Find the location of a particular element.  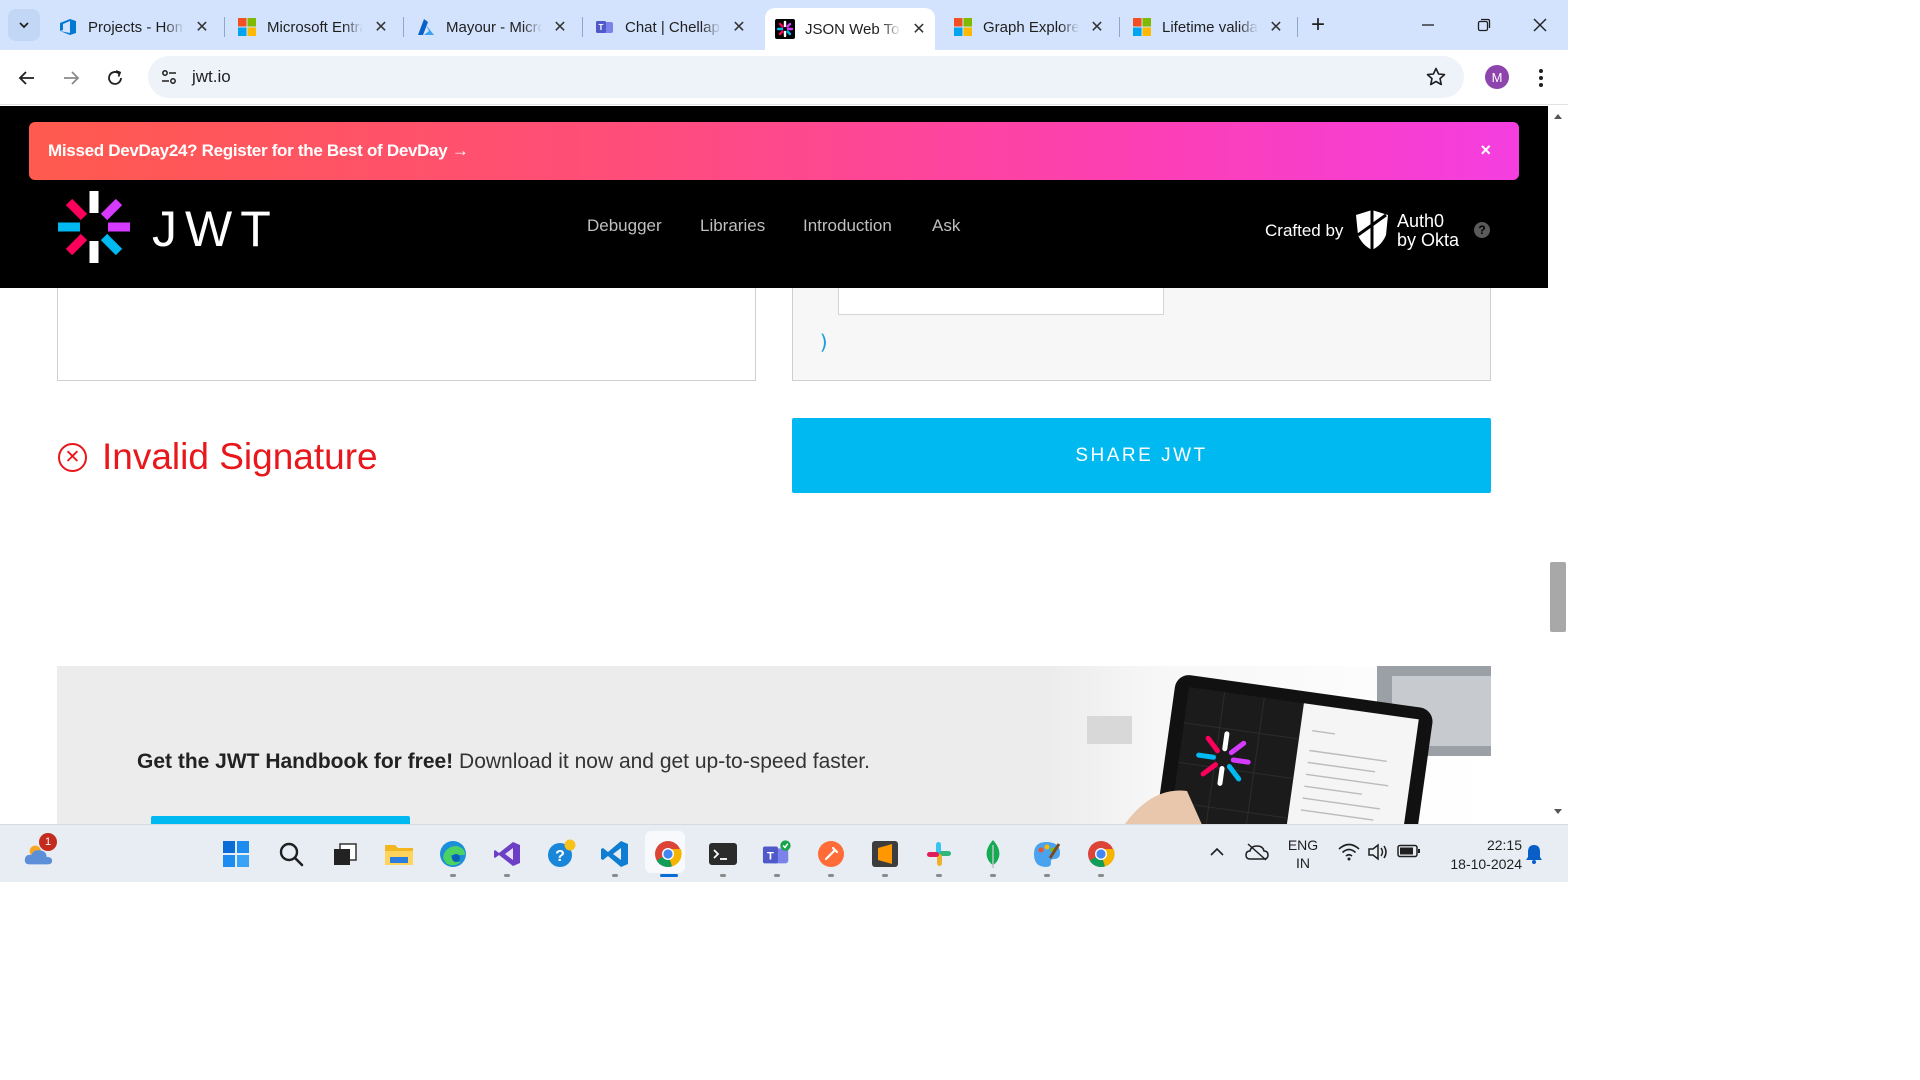

tab-lifetime-validation: Lifetime validation ✕ is located at coordinates (1208, 27).